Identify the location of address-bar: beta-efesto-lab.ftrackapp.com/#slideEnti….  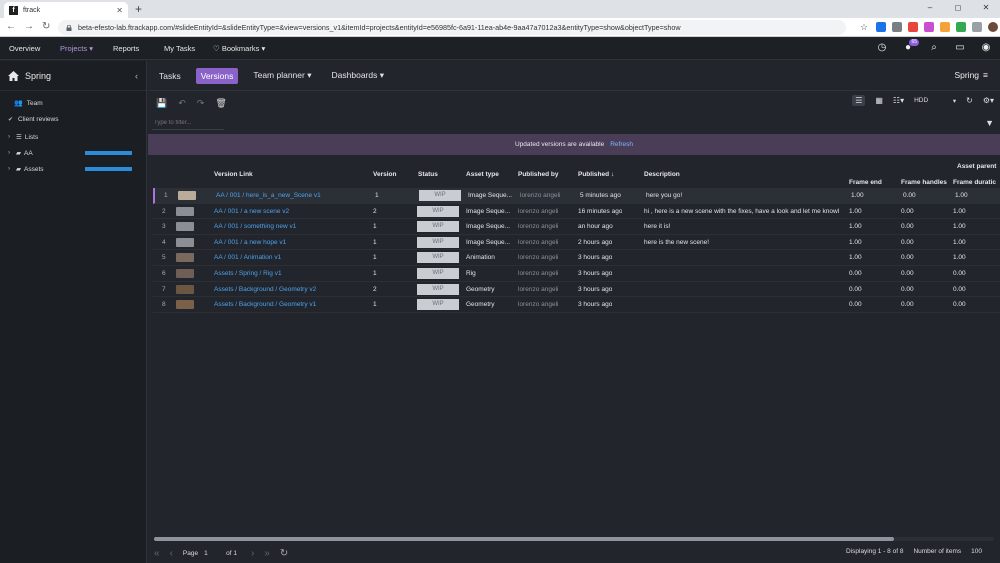
(452, 27).